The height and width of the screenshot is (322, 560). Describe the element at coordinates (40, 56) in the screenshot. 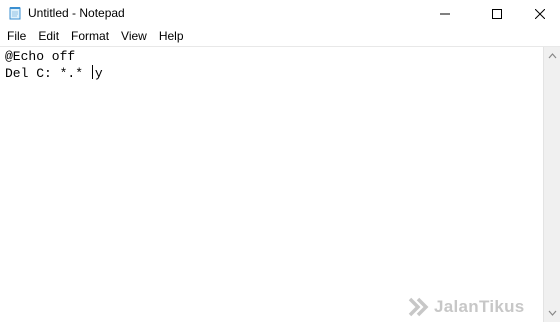

I see `editor-line-1: @Echo off` at that location.